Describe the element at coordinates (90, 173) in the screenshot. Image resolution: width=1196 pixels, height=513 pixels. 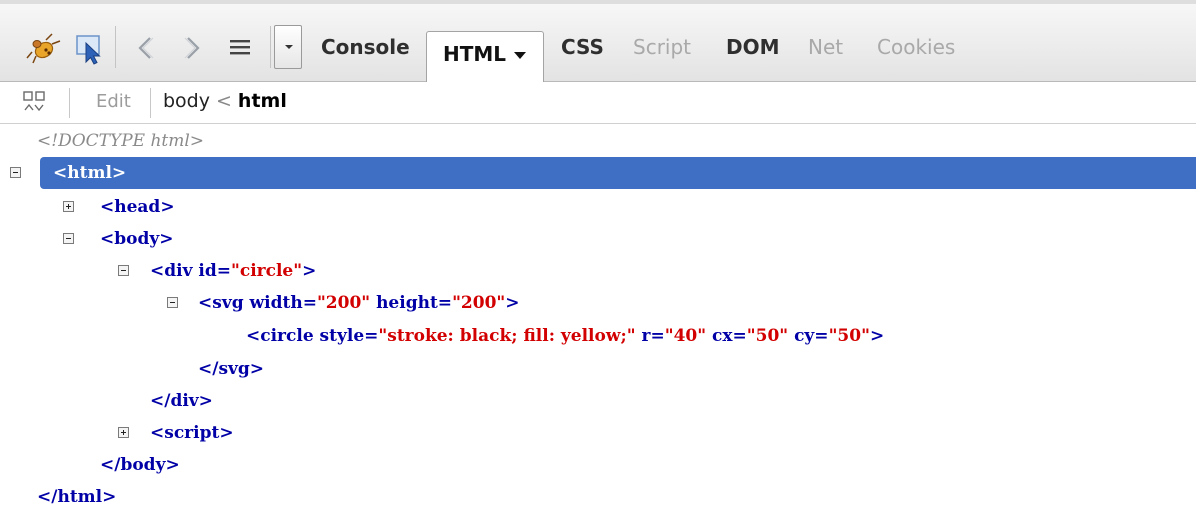
I see `html-open-tag: <html>` at that location.